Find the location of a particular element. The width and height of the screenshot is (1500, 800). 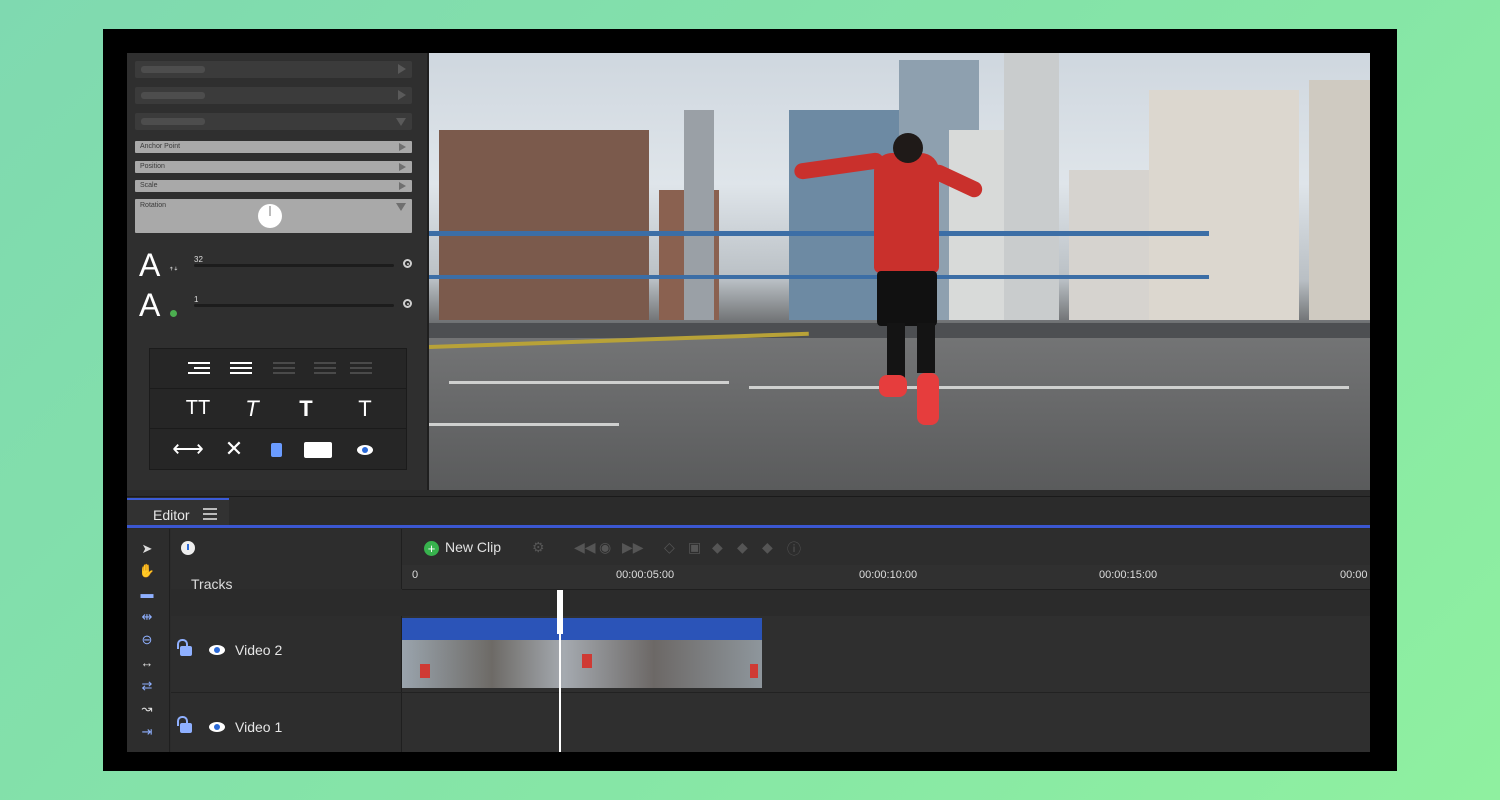

text-icon: T is located at coordinates (365, 408).